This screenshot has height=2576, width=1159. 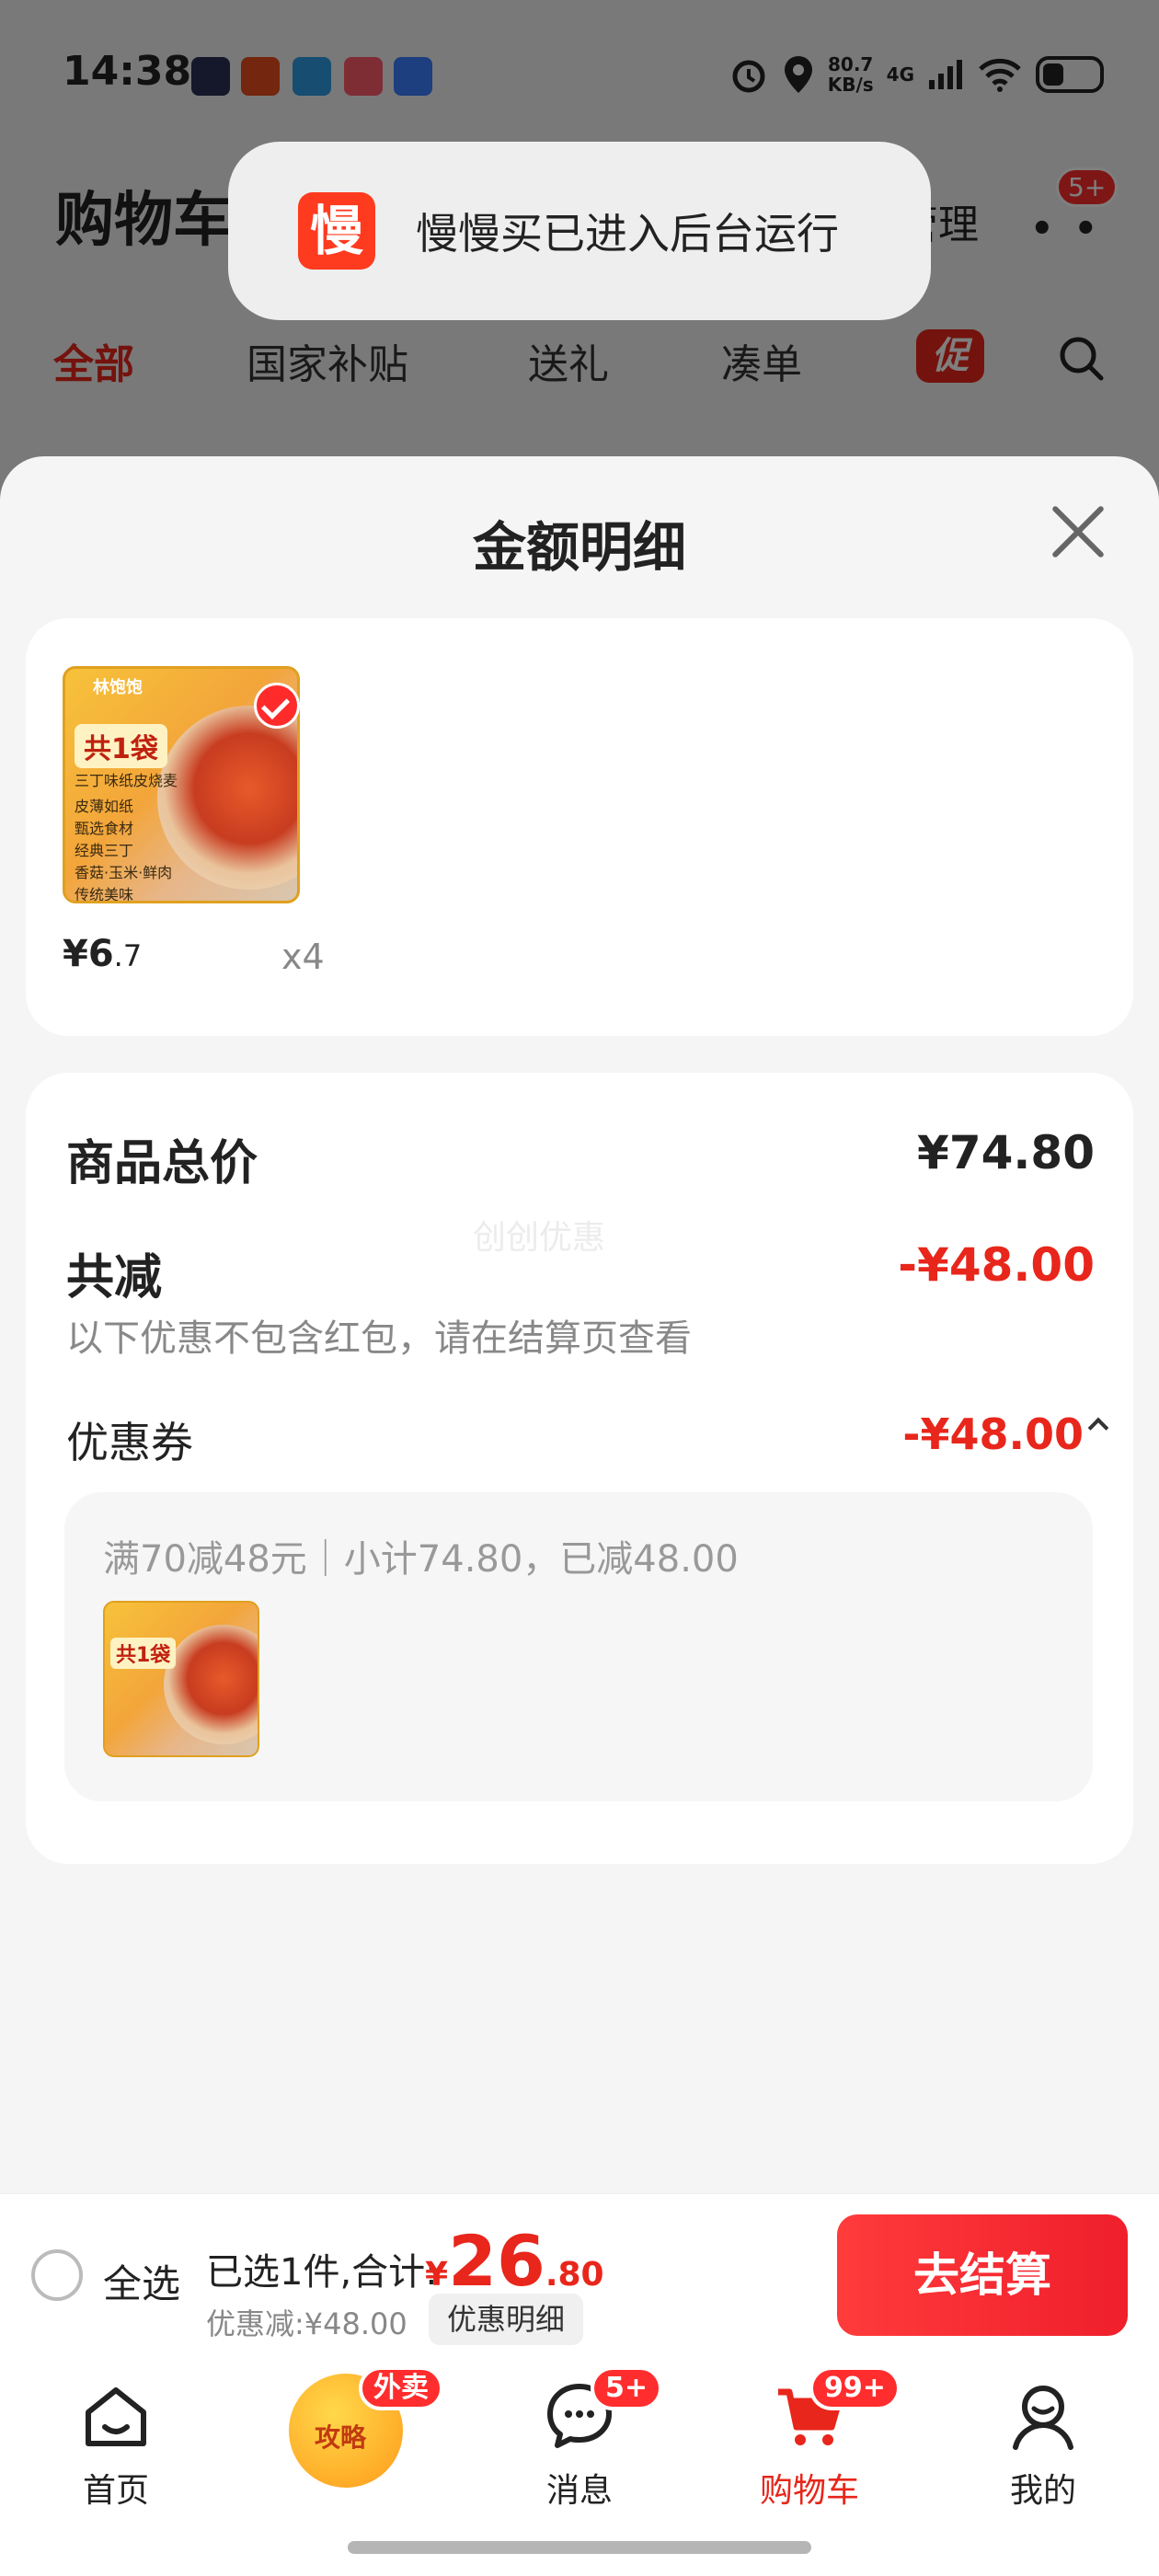 I want to click on person-icon, so click(x=1043, y=2418).